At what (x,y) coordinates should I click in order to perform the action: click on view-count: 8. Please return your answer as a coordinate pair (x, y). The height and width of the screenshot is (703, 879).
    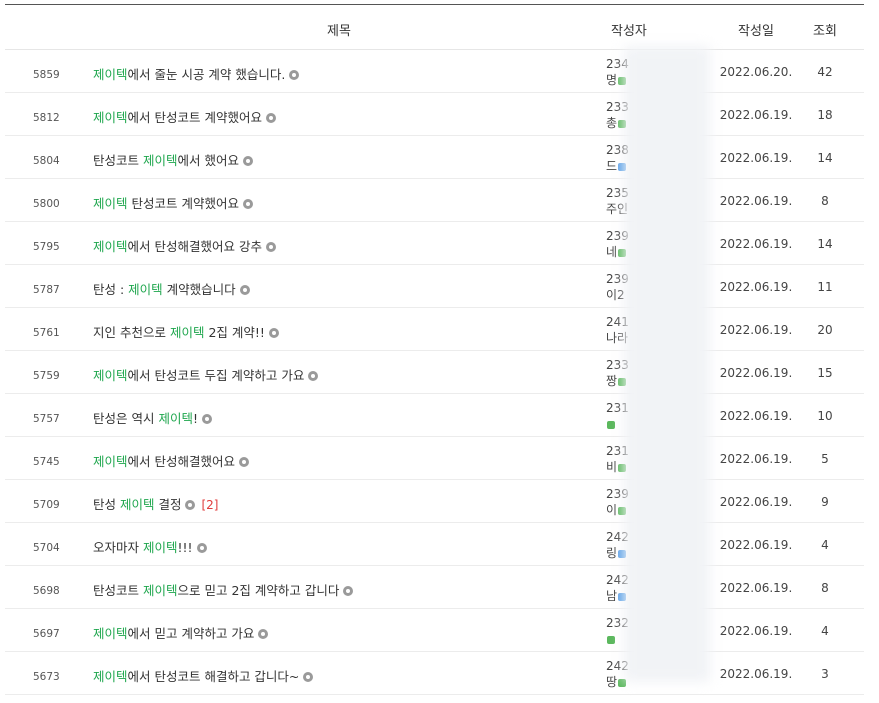
    Looking at the image, I should click on (825, 588).